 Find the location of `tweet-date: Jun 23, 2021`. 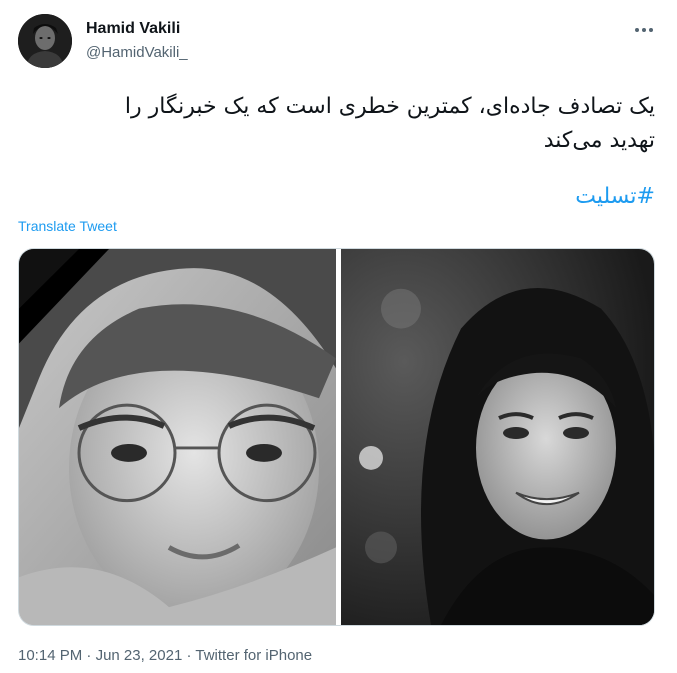

tweet-date: Jun 23, 2021 is located at coordinates (139, 655).